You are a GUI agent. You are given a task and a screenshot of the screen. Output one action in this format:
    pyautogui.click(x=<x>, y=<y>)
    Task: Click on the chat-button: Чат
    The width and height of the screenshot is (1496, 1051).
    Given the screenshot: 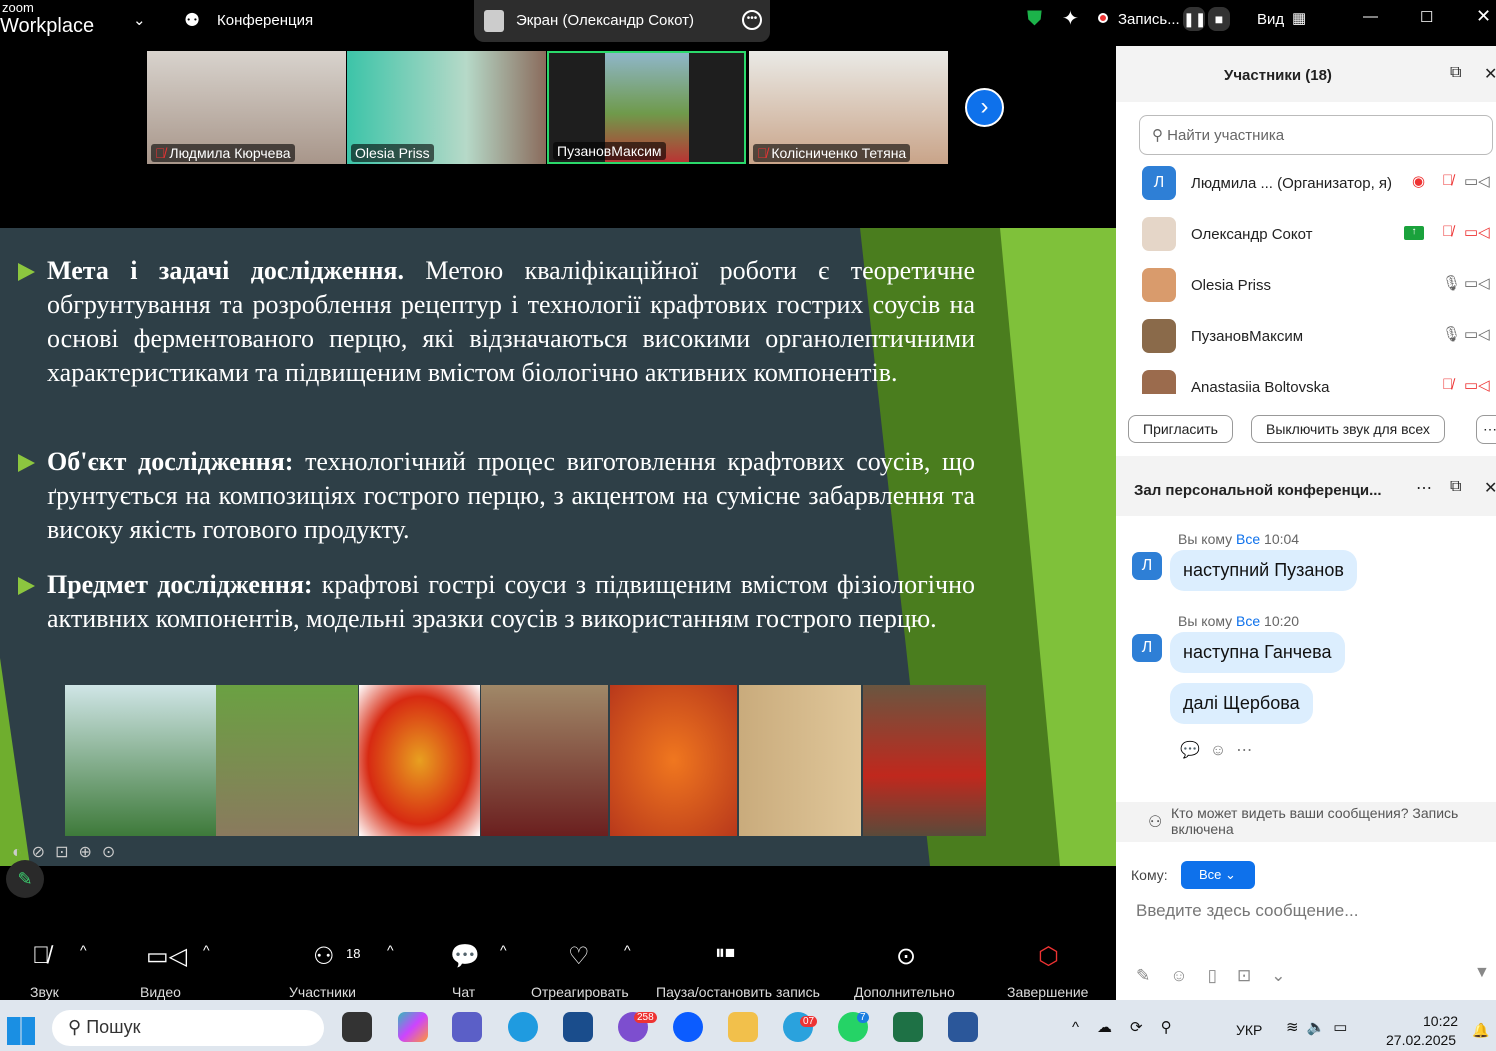 What is the action you would take?
    pyautogui.click(x=463, y=992)
    